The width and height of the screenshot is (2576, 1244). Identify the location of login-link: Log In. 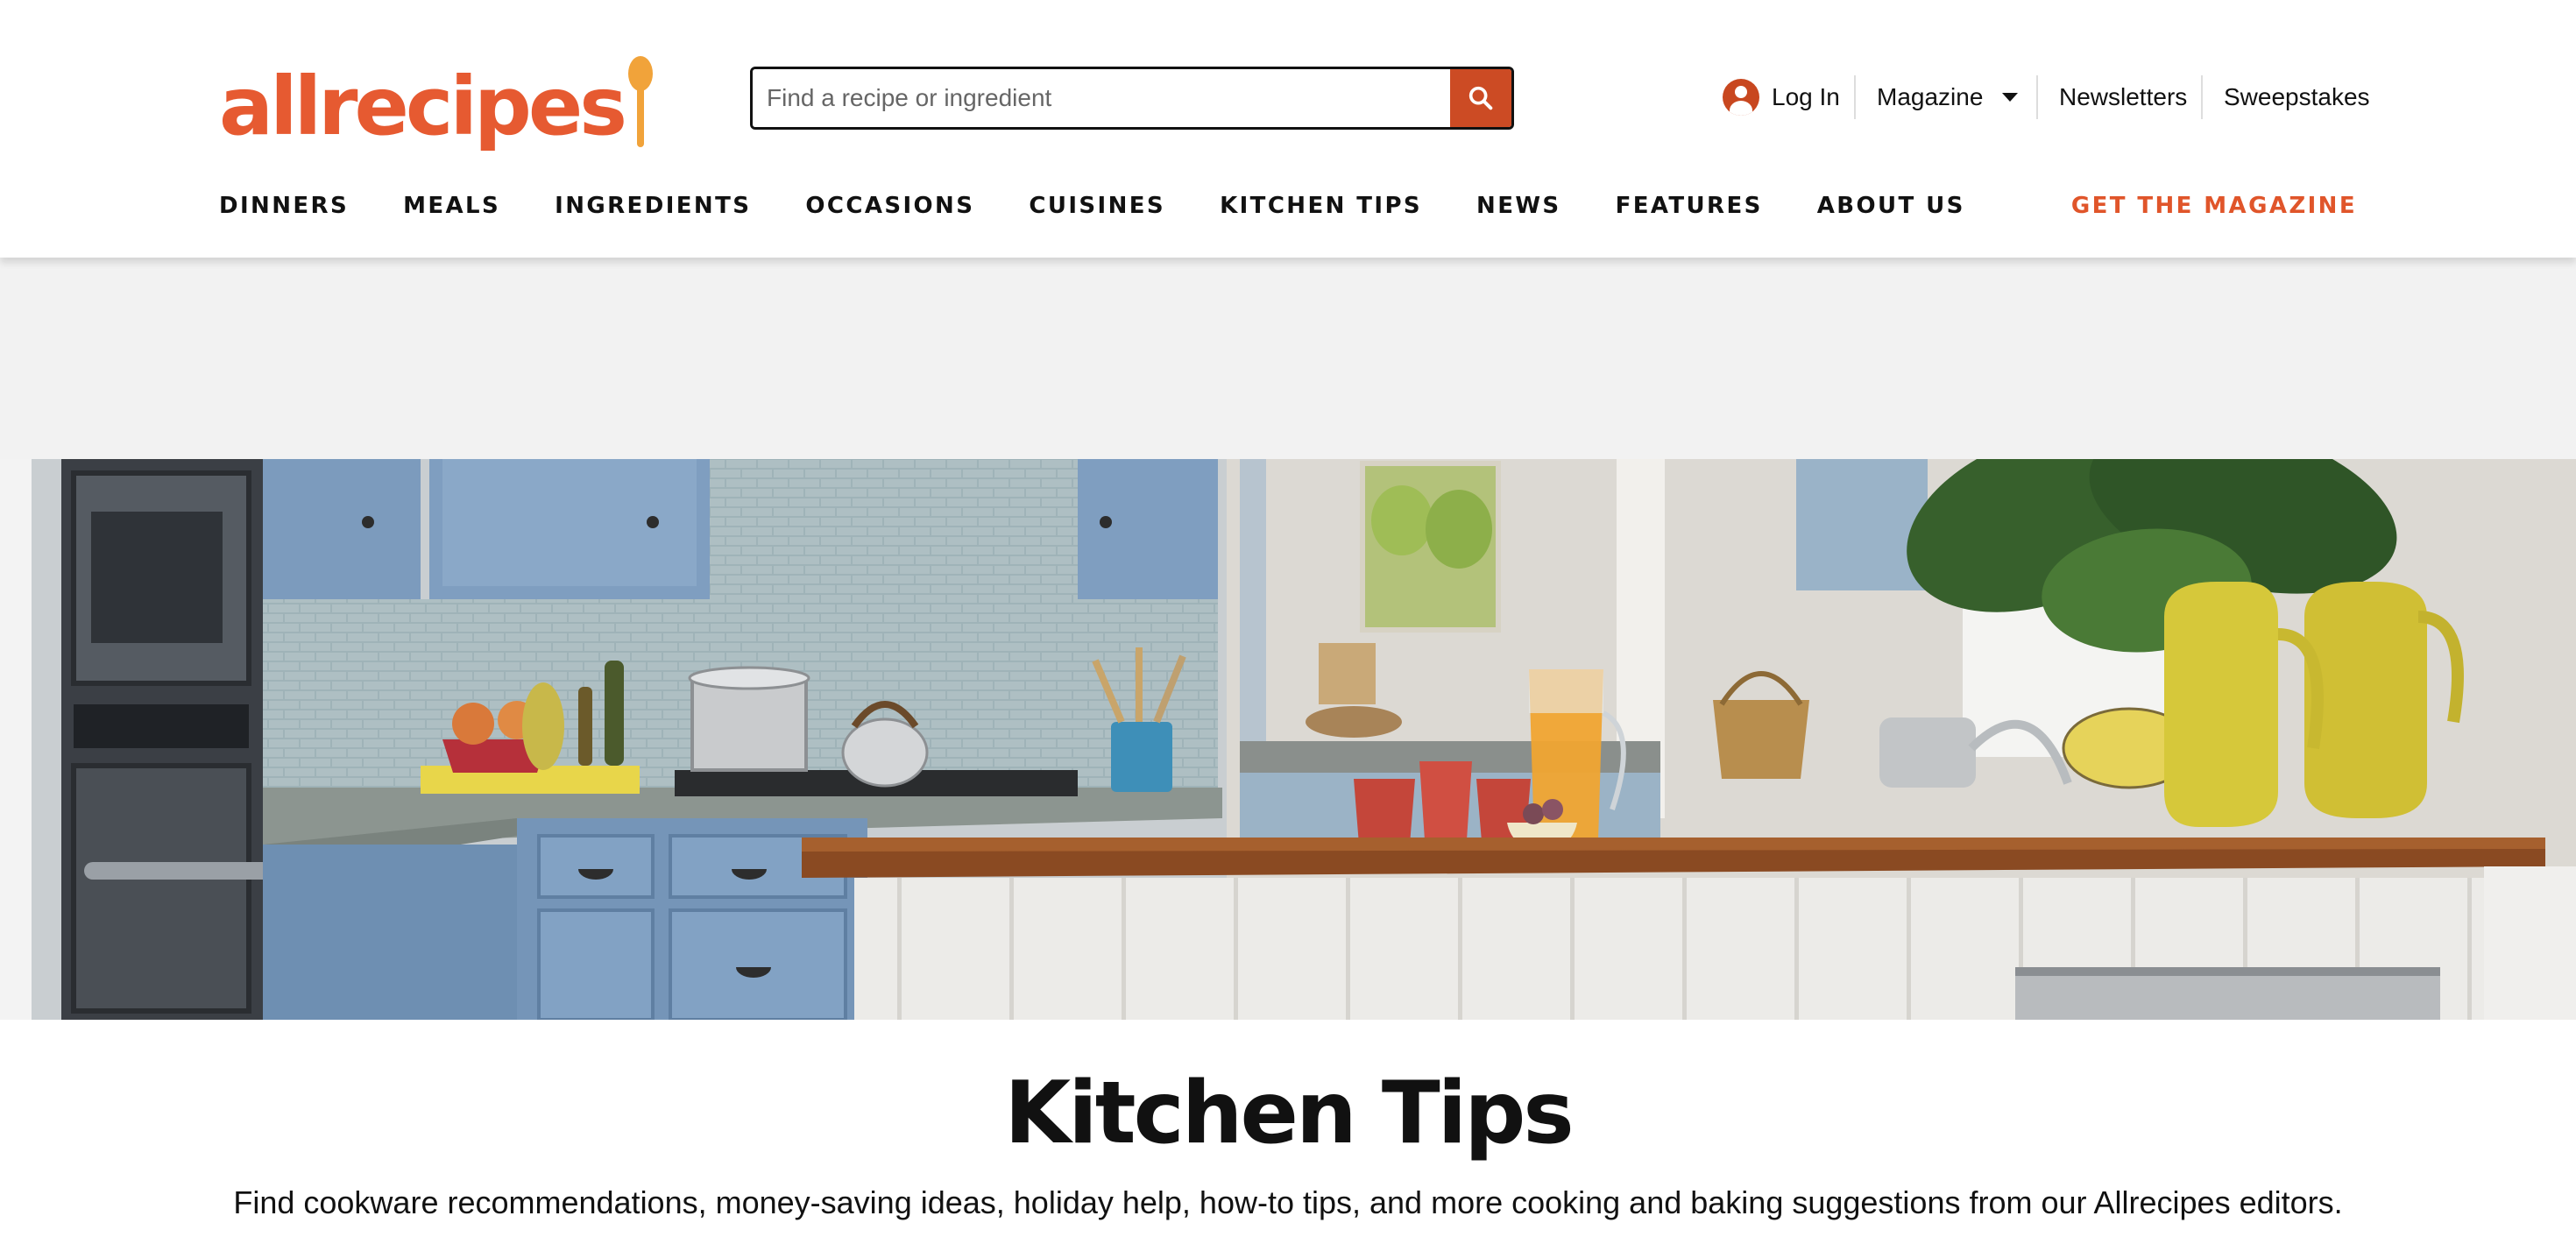
(1781, 97).